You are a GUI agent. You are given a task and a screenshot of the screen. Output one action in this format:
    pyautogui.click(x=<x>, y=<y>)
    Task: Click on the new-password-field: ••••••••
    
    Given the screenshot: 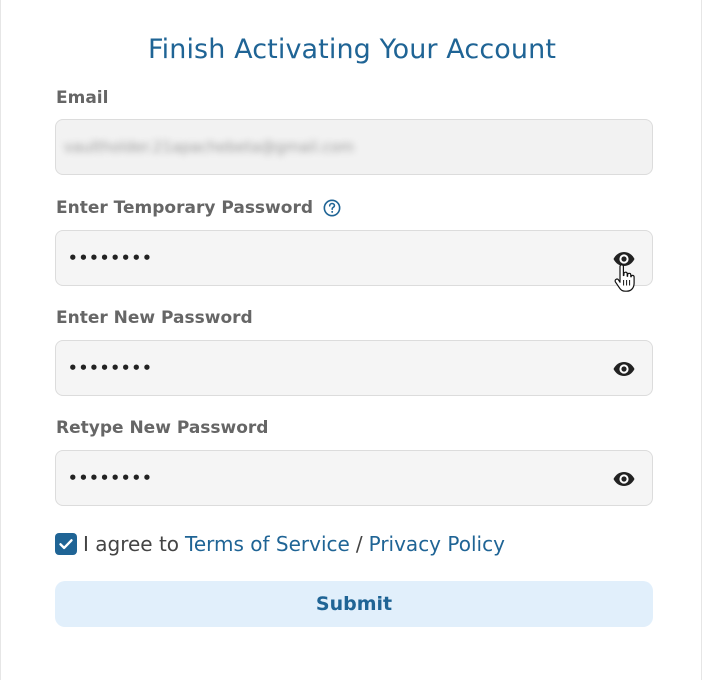 What is the action you would take?
    pyautogui.click(x=354, y=368)
    